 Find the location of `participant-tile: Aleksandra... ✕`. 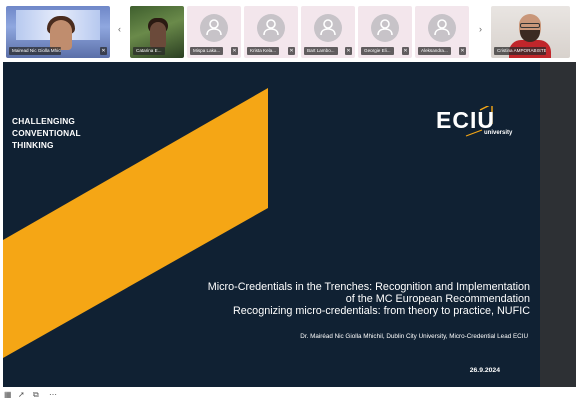

participant-tile: Aleksandra... ✕ is located at coordinates (442, 32).